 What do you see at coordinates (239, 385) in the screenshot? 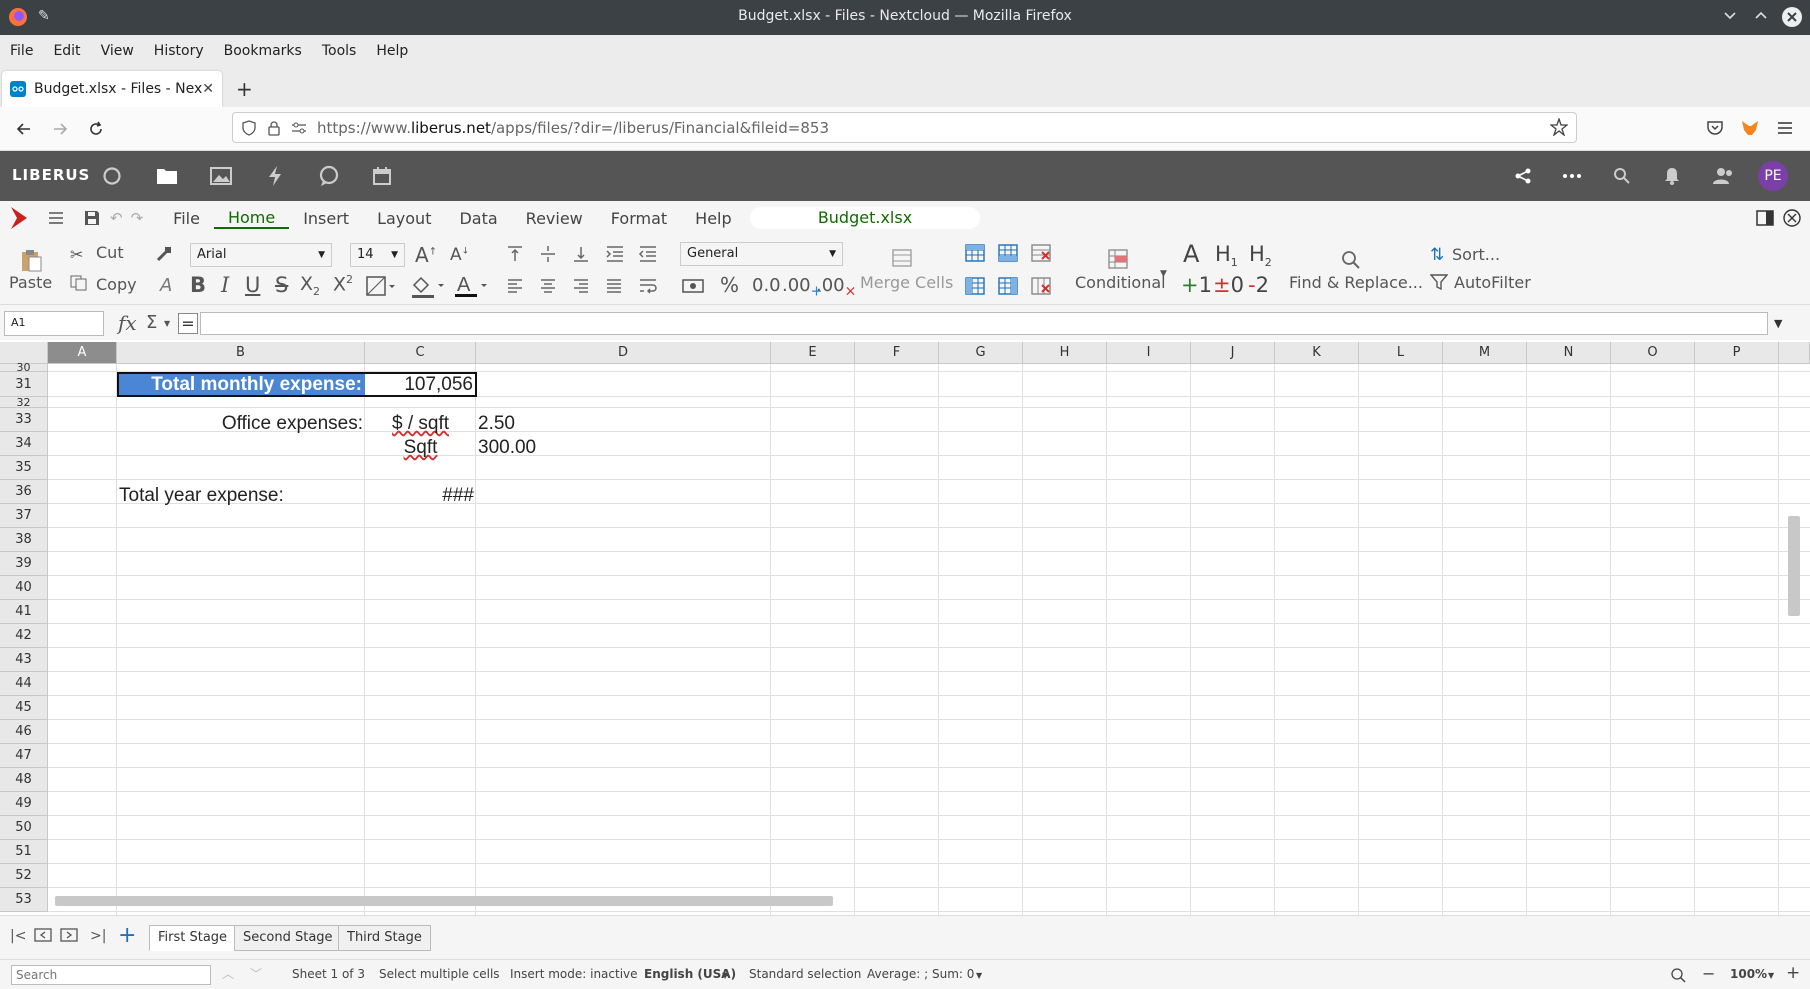
I see `cell-b31: Total monthly expense:` at bounding box center [239, 385].